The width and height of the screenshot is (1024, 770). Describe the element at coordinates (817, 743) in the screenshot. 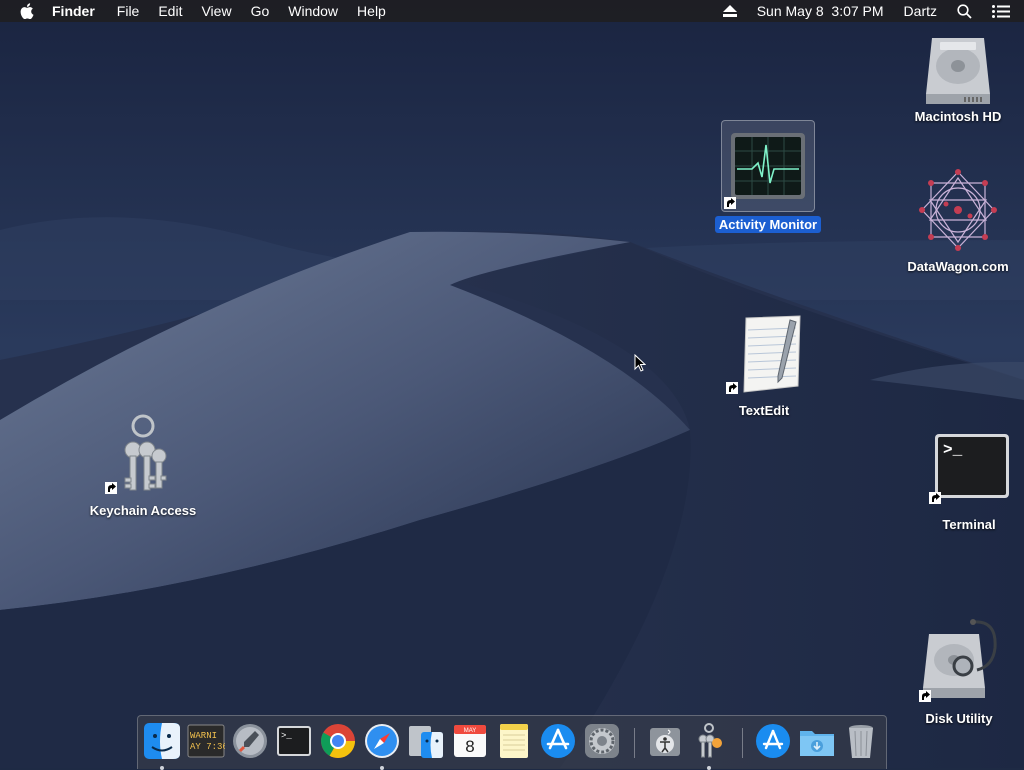

I see `downloads-folder-icon` at that location.